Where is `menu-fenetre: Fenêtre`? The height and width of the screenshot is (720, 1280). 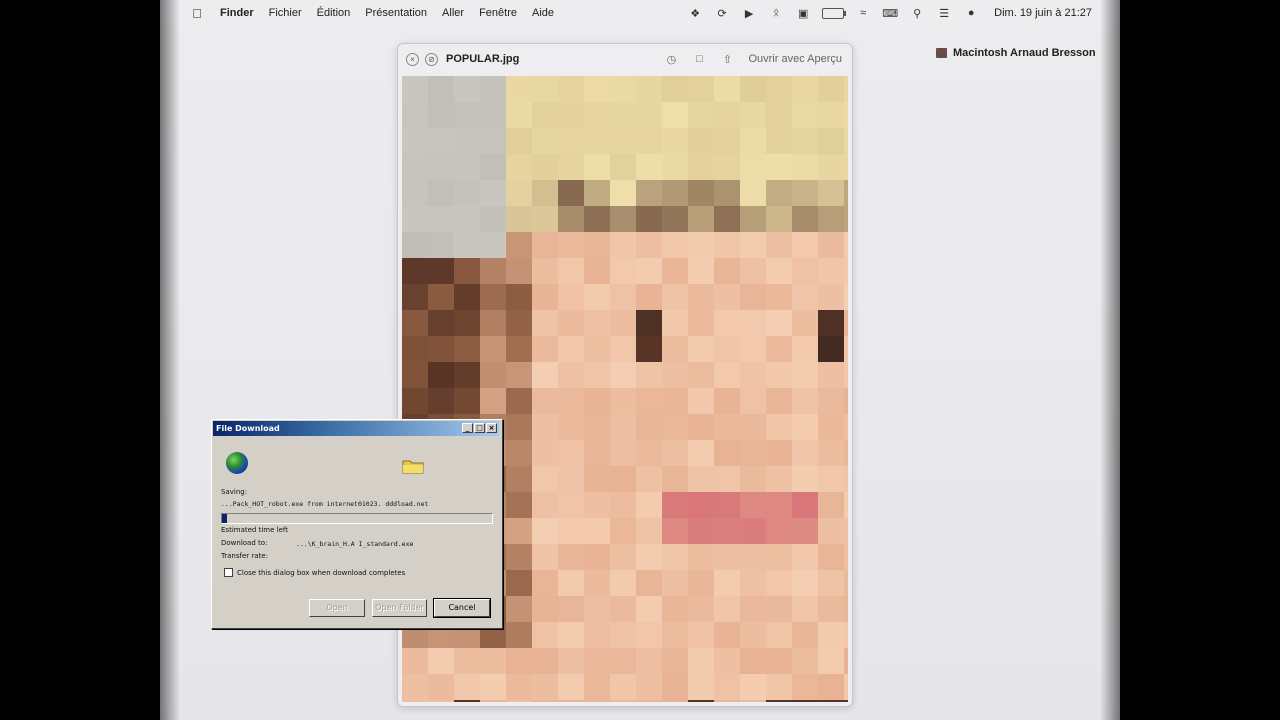 menu-fenetre: Fenêtre is located at coordinates (498, 13).